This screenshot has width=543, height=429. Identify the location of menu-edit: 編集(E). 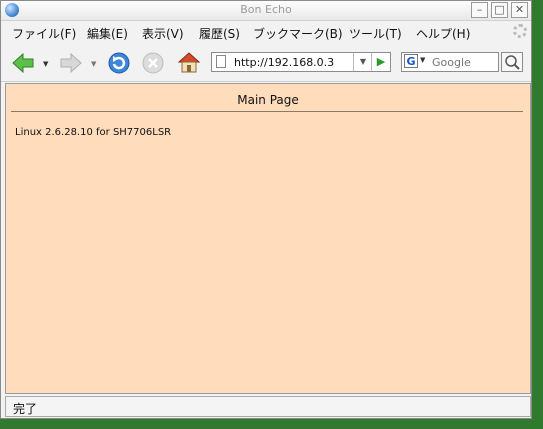
(107, 33).